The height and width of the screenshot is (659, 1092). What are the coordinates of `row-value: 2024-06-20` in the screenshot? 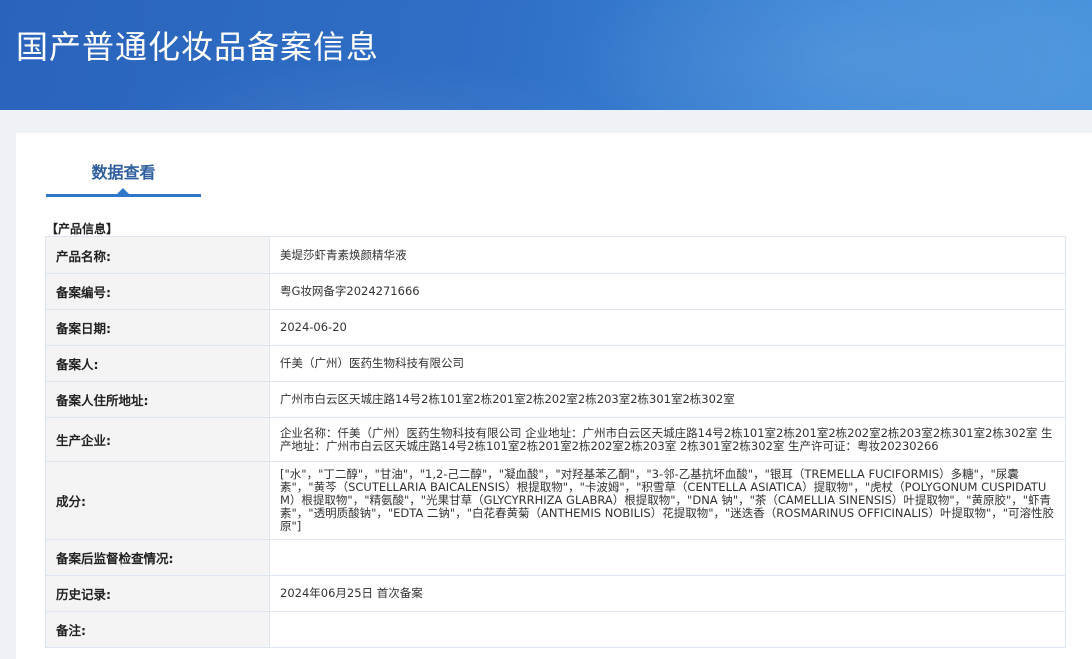 It's located at (667, 327).